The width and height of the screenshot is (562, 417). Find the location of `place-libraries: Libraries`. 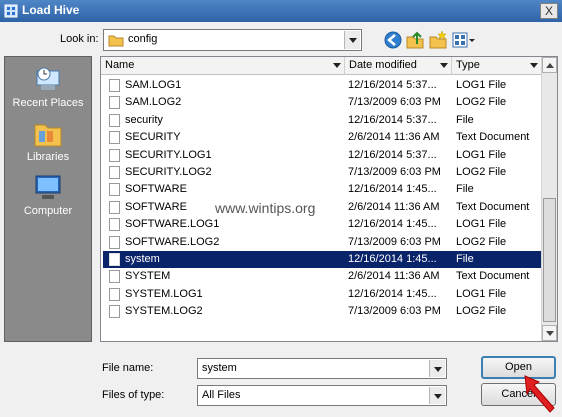

place-libraries: Libraries is located at coordinates (48, 141).